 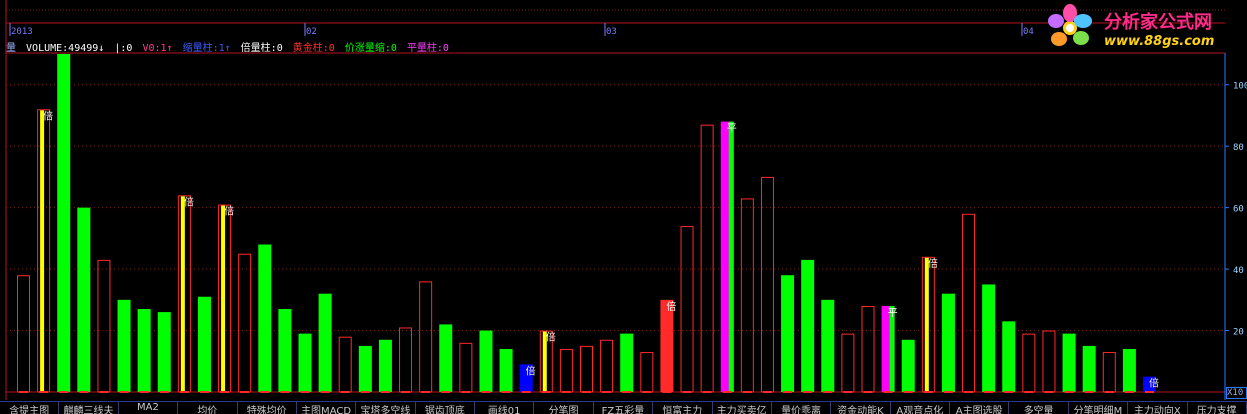 I want to click on indicator-tab: A主图选股, so click(x=980, y=408).